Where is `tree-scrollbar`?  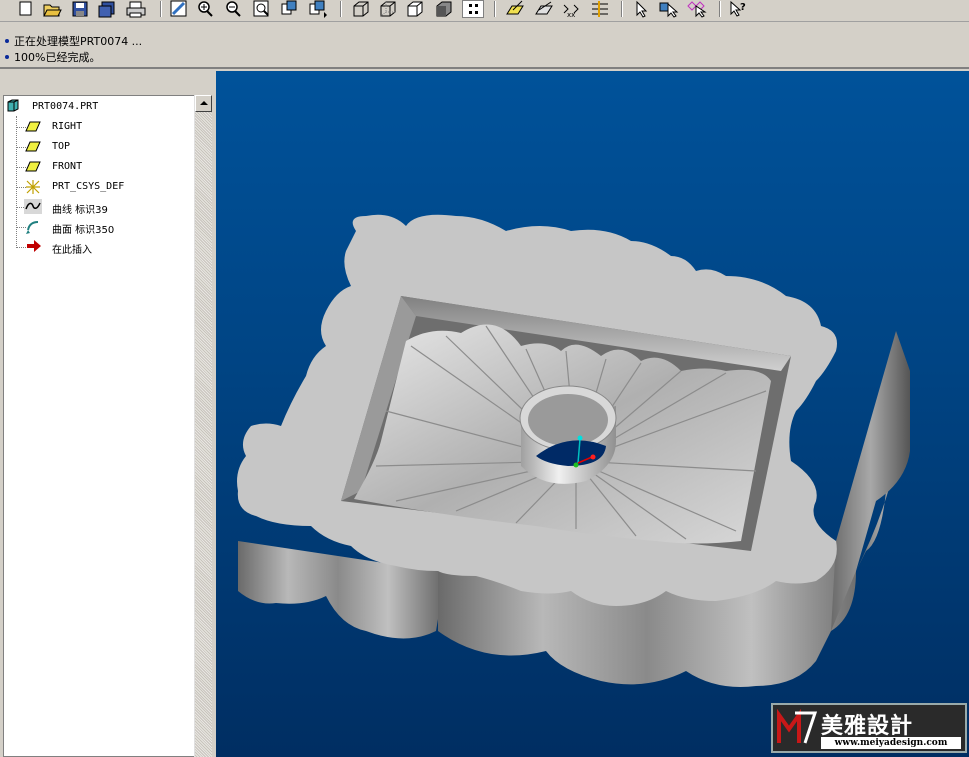
tree-scrollbar is located at coordinates (203, 426).